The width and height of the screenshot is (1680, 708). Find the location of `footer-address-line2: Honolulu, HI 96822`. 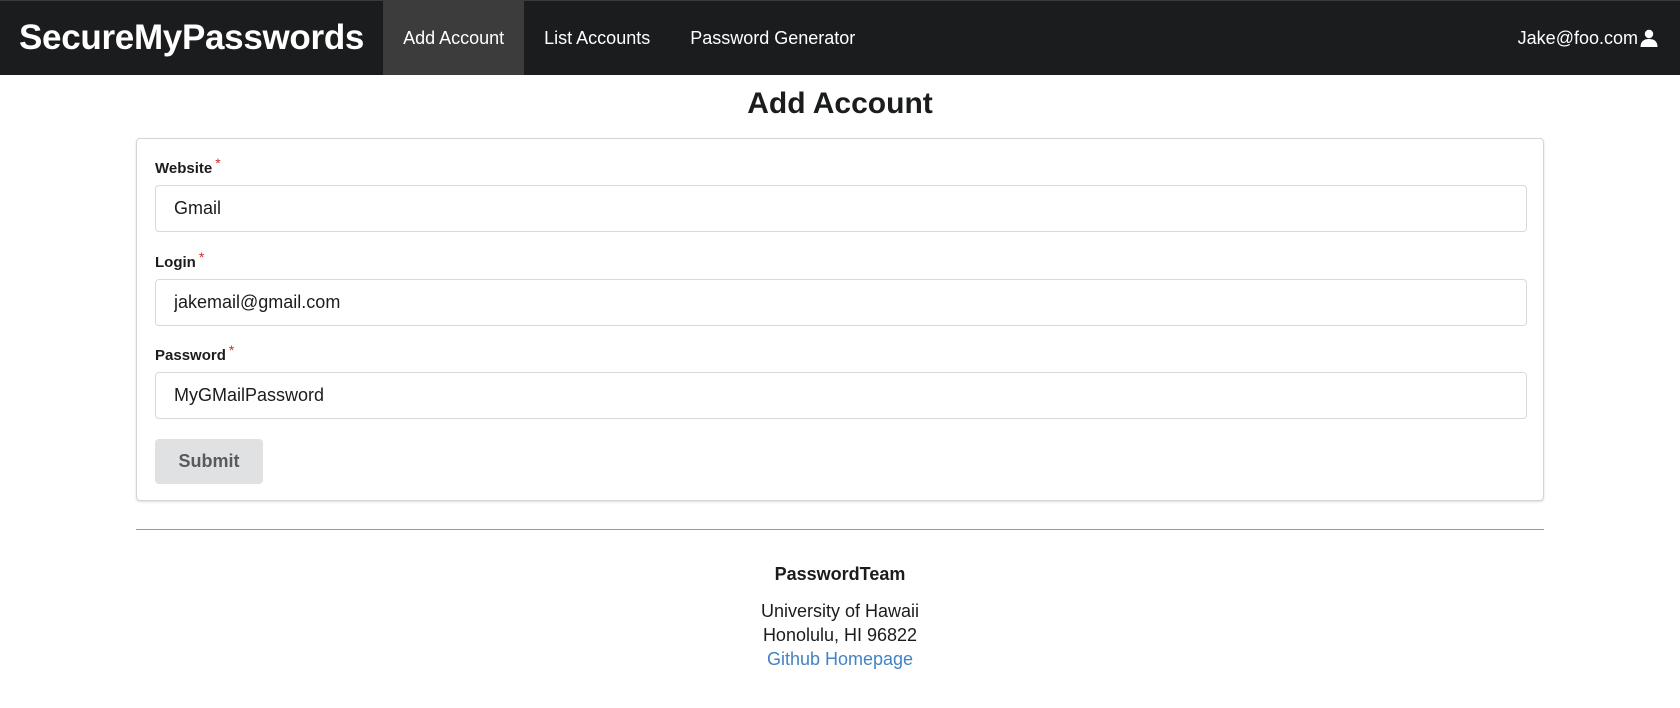

footer-address-line2: Honolulu, HI 96822 is located at coordinates (840, 635).